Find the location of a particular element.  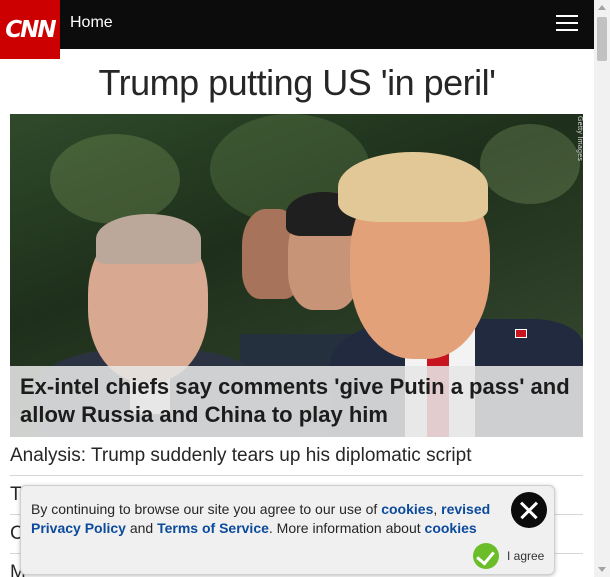

checkmark-icon is located at coordinates (486, 556).